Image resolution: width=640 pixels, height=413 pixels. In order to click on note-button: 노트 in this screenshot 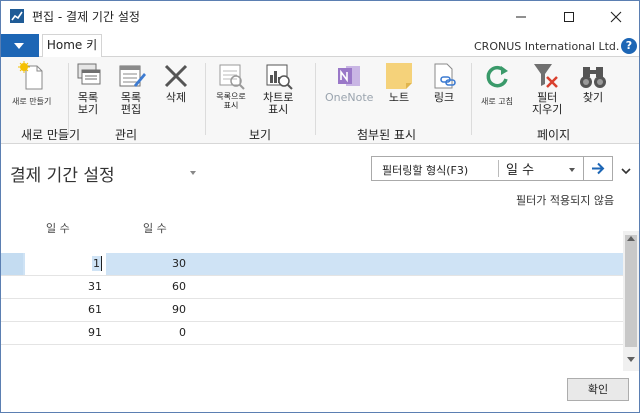, I will do `click(399, 82)`.